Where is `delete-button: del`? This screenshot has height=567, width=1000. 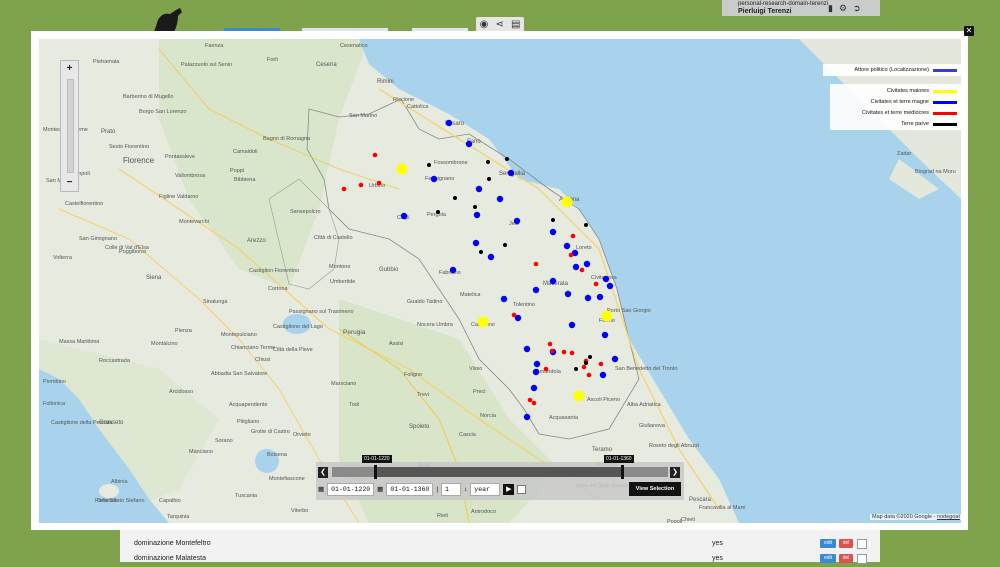 delete-button: del is located at coordinates (846, 543).